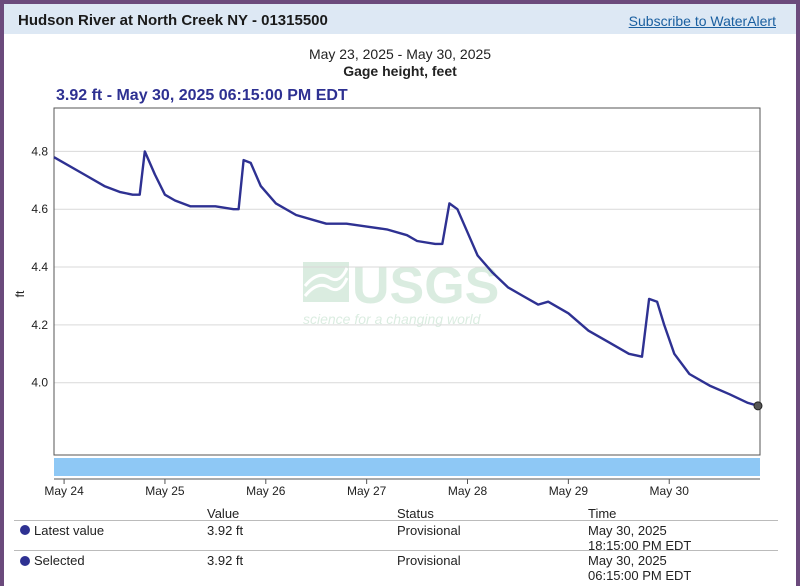 The height and width of the screenshot is (586, 800). Describe the element at coordinates (64, 491) in the screenshot. I see `x-tick-label: May 24` at that location.